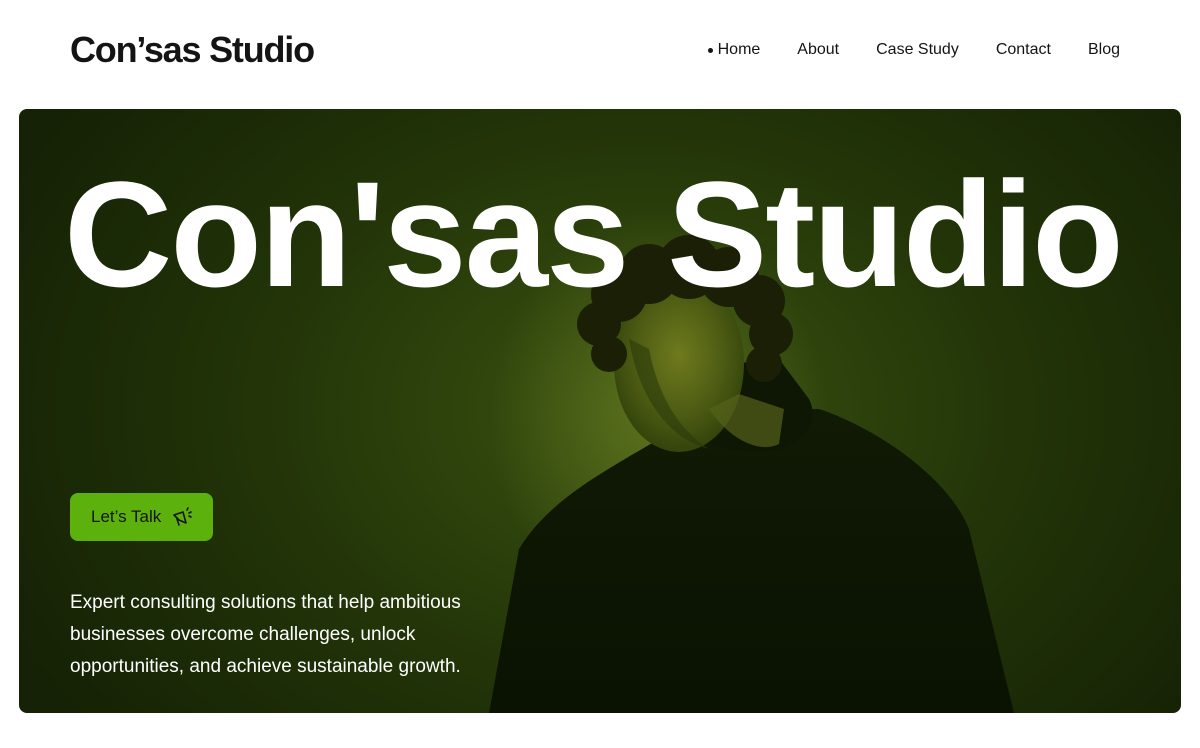 Image resolution: width=1200 pixels, height=748 pixels. I want to click on nav-item-label: Blog, so click(1103, 49).